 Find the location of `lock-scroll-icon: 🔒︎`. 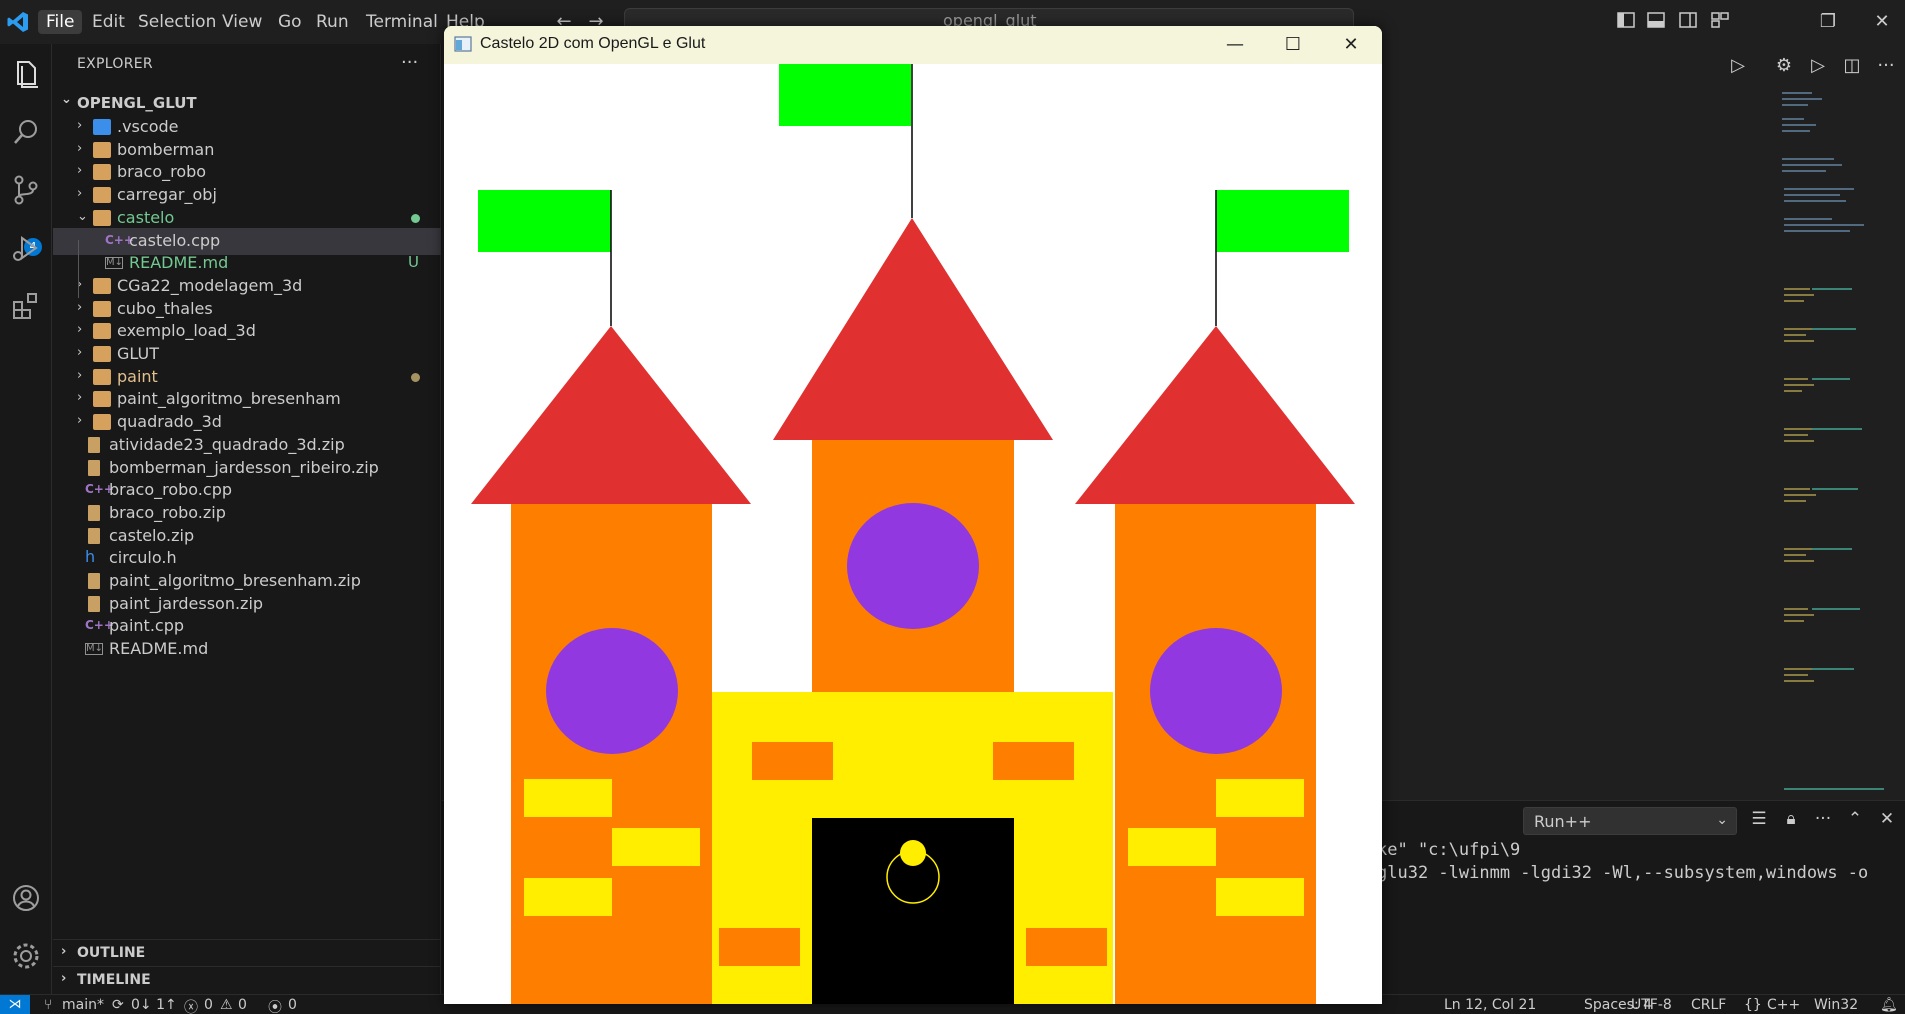

lock-scroll-icon: 🔒︎ is located at coordinates (1791, 821).